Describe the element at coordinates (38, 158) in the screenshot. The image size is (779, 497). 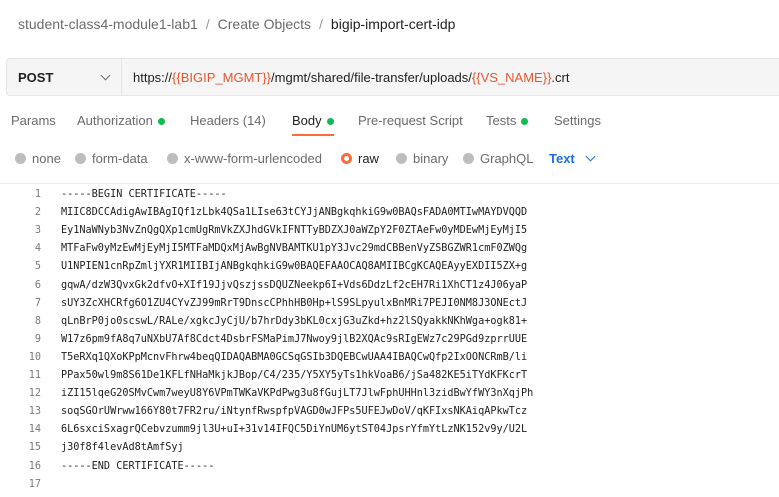
I see `body-type-none: none` at that location.